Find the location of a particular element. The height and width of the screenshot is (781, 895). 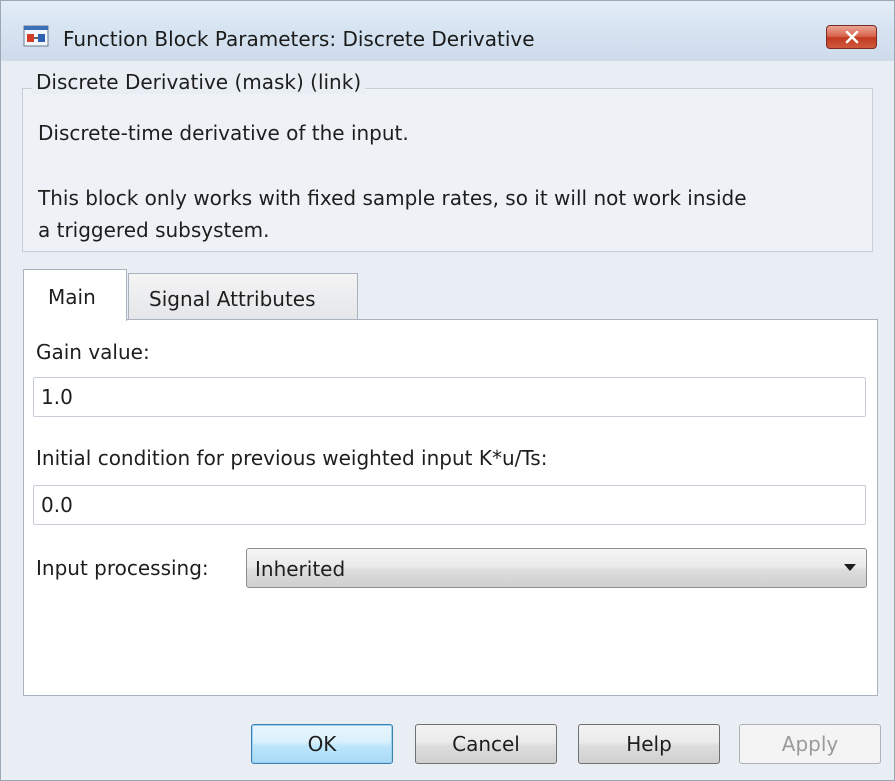

tab-signal-attributes: Signal Attributes is located at coordinates (243, 296).